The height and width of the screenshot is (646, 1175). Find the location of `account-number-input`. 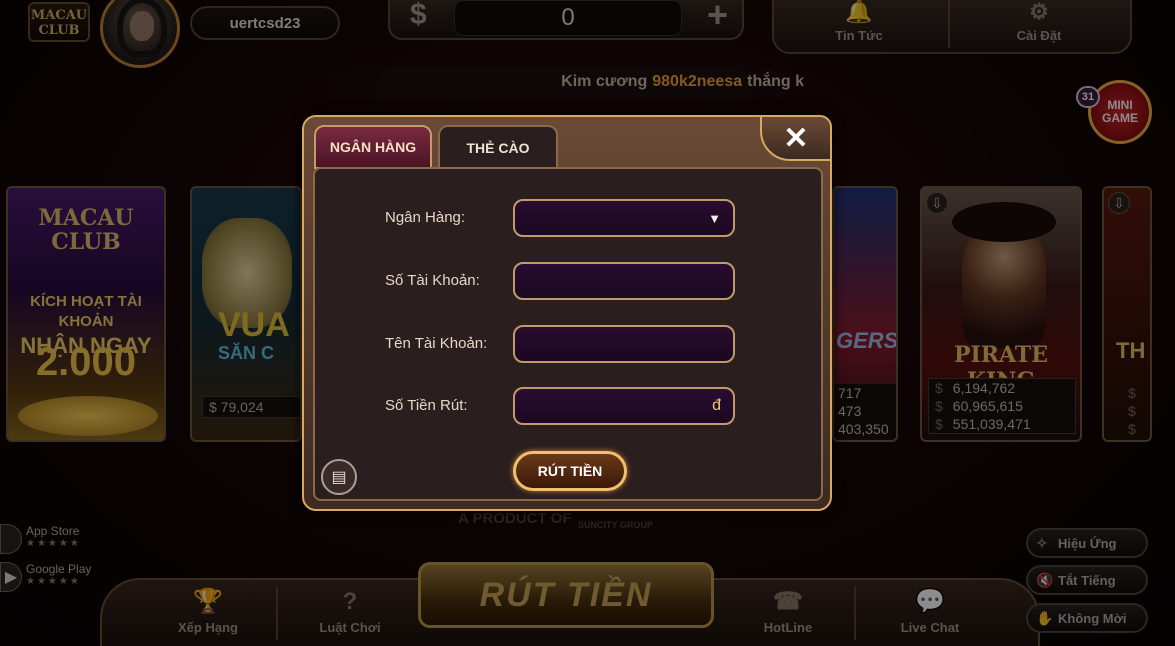

account-number-input is located at coordinates (624, 281).